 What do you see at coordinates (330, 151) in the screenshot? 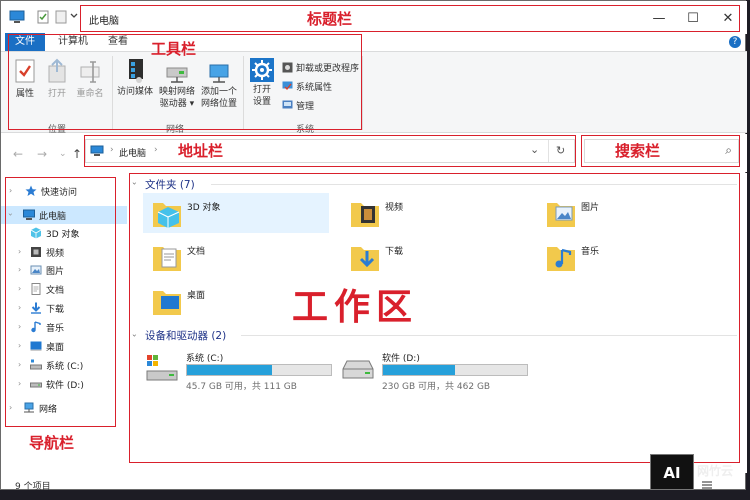
I see `annotation-box-addressbar` at bounding box center [330, 151].